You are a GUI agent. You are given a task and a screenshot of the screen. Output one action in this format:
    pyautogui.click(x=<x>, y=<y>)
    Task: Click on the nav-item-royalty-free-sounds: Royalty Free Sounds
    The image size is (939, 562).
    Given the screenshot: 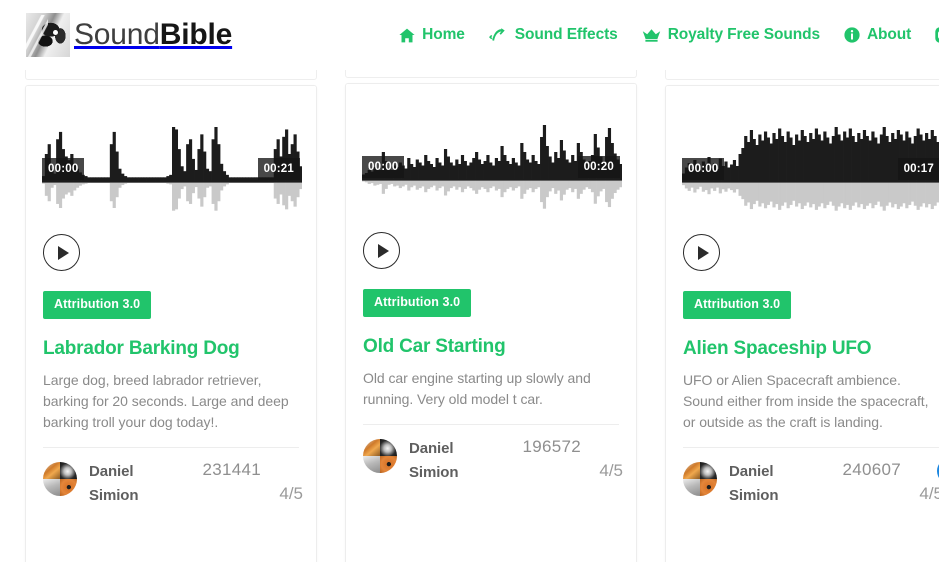 What is the action you would take?
    pyautogui.click(x=731, y=35)
    